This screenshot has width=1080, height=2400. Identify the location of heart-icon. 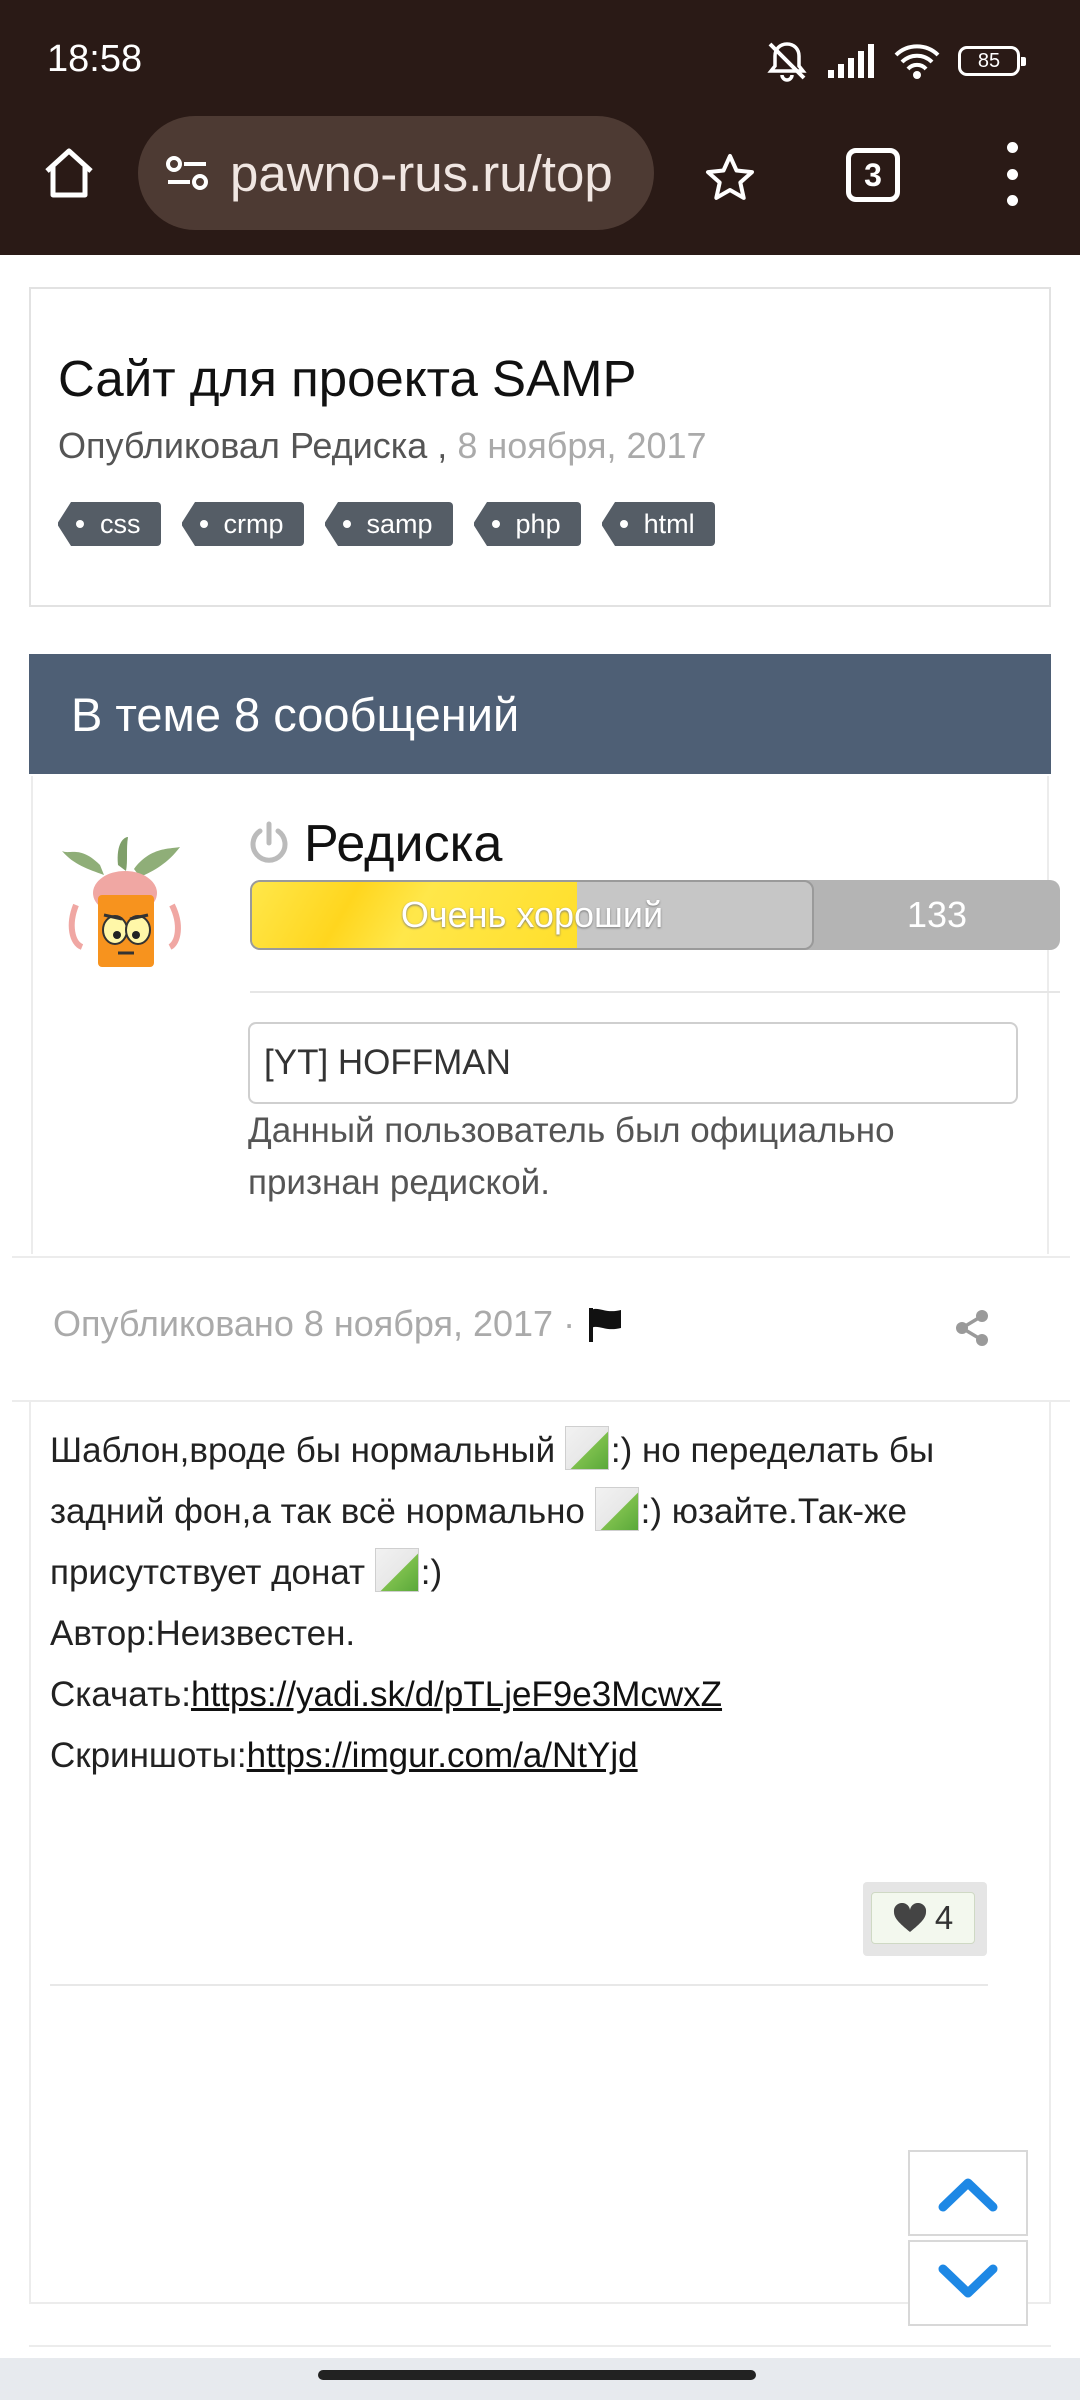
(909, 1917).